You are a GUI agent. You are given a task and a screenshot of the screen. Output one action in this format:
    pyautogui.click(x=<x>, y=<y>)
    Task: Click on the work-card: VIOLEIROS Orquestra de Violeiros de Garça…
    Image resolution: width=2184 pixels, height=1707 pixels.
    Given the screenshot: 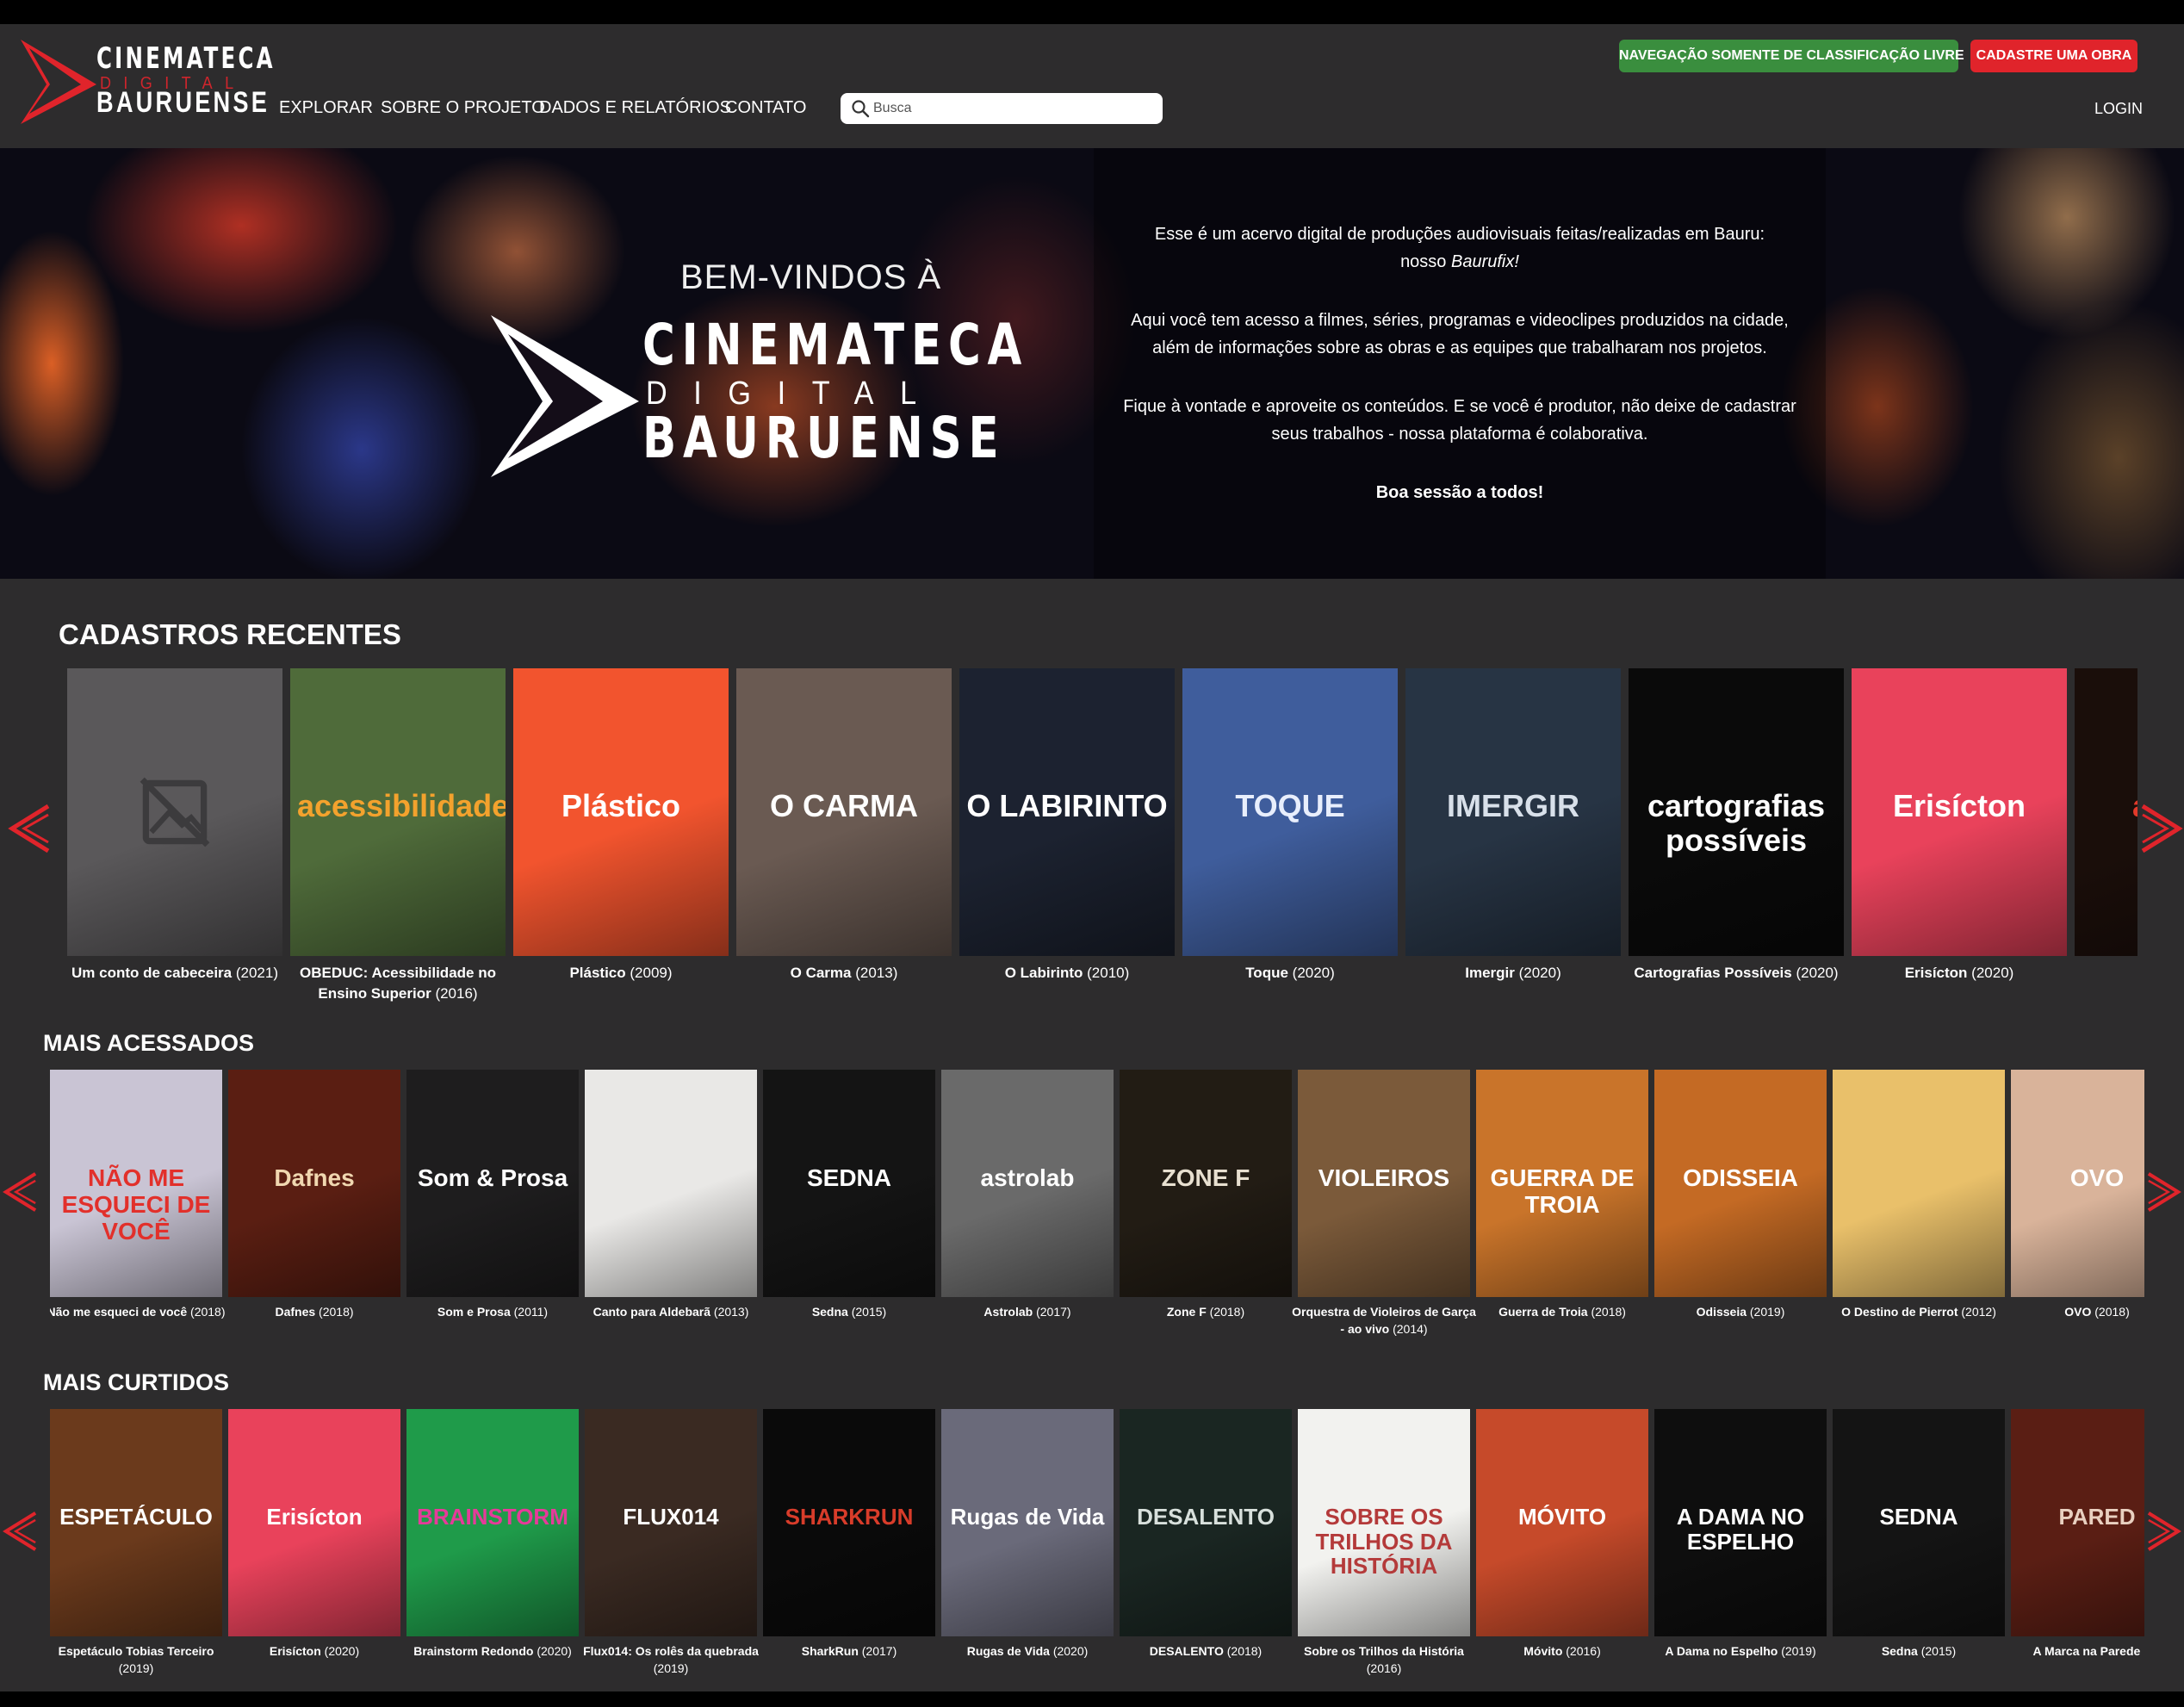 What is the action you would take?
    pyautogui.click(x=1384, y=1213)
    